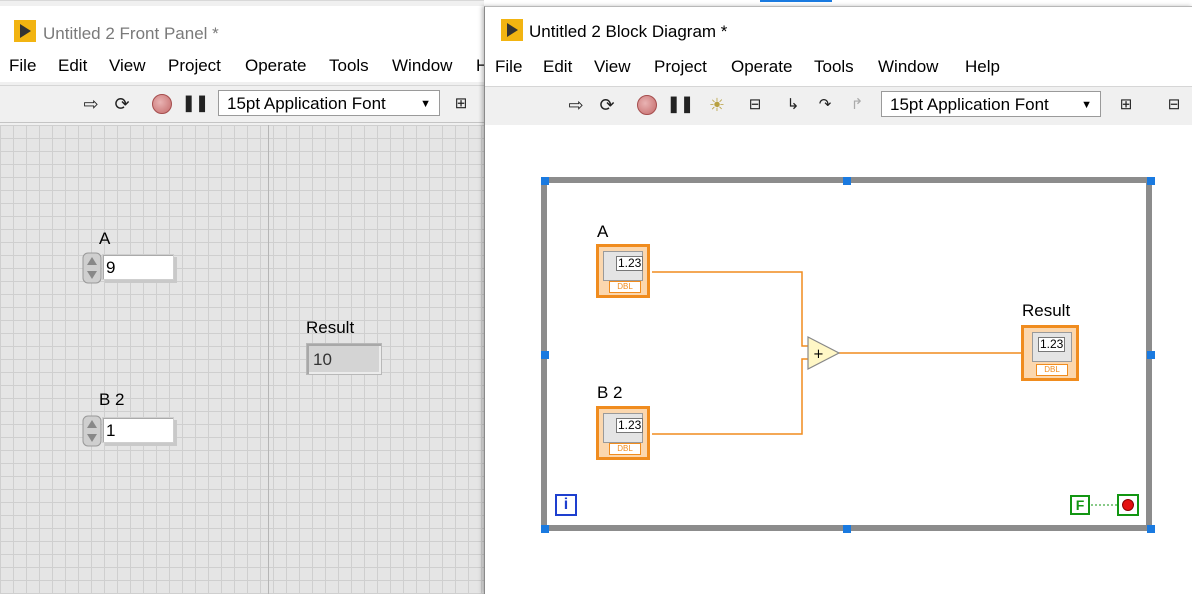 The height and width of the screenshot is (594, 1192). I want to click on menu-help: H, so click(480, 66).